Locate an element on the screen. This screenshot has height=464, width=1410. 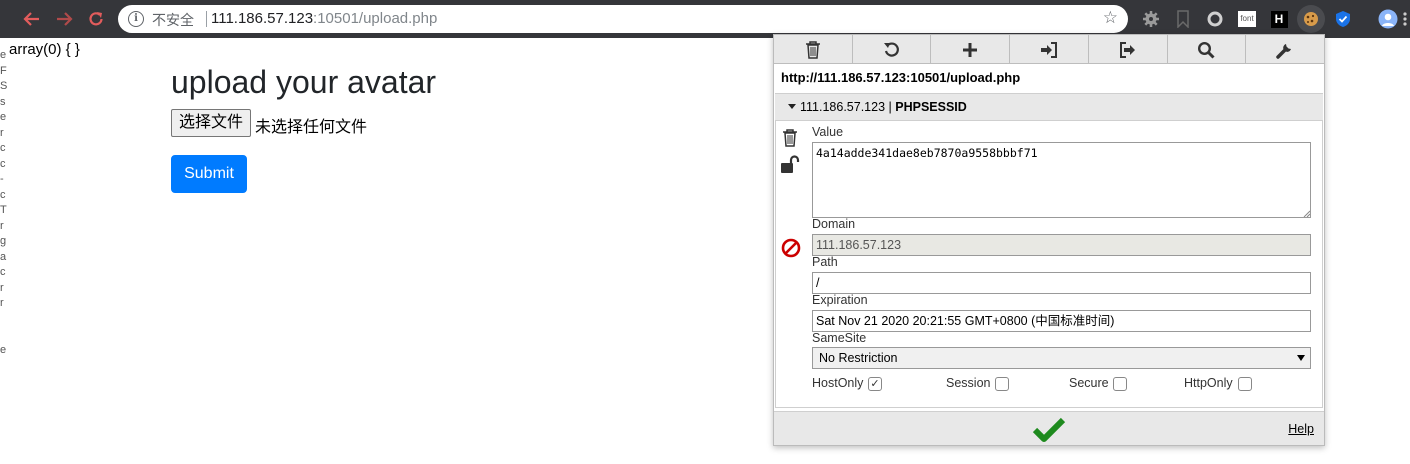
forward-button is located at coordinates (64, 19).